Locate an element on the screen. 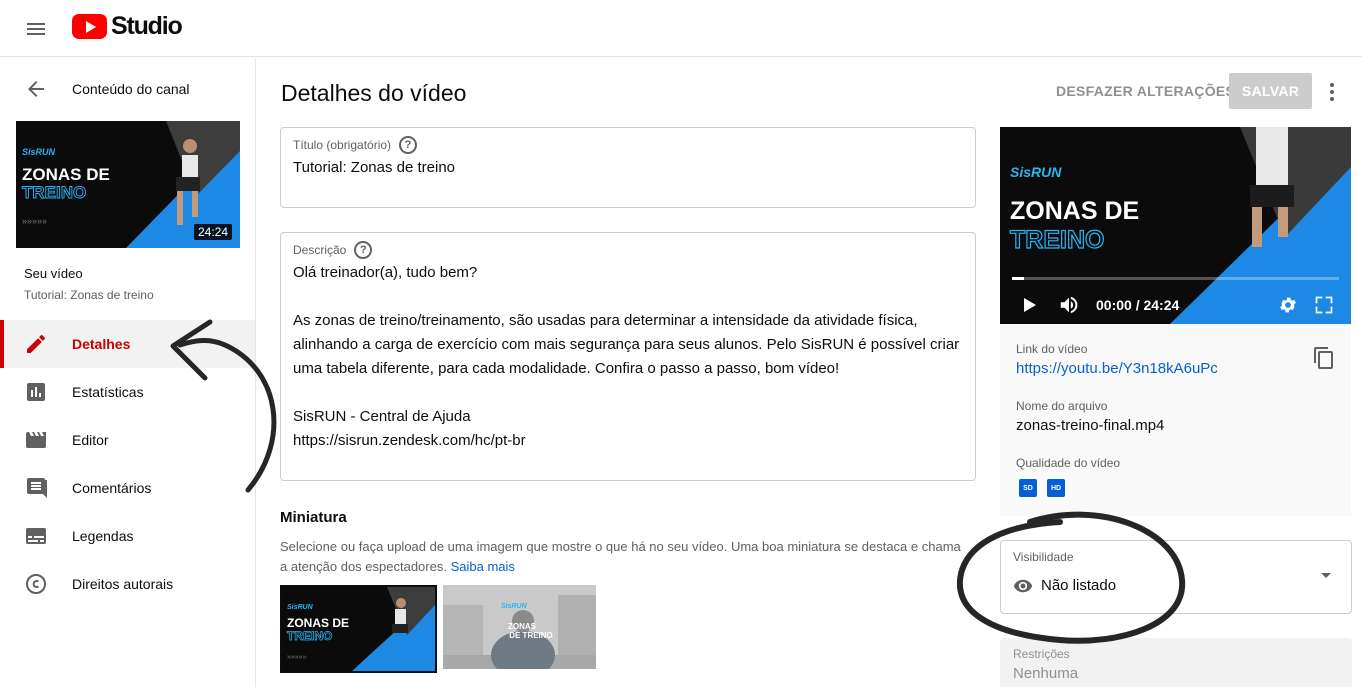 This screenshot has width=1362, height=687. sidebar-item-label: Comentários is located at coordinates (112, 488).